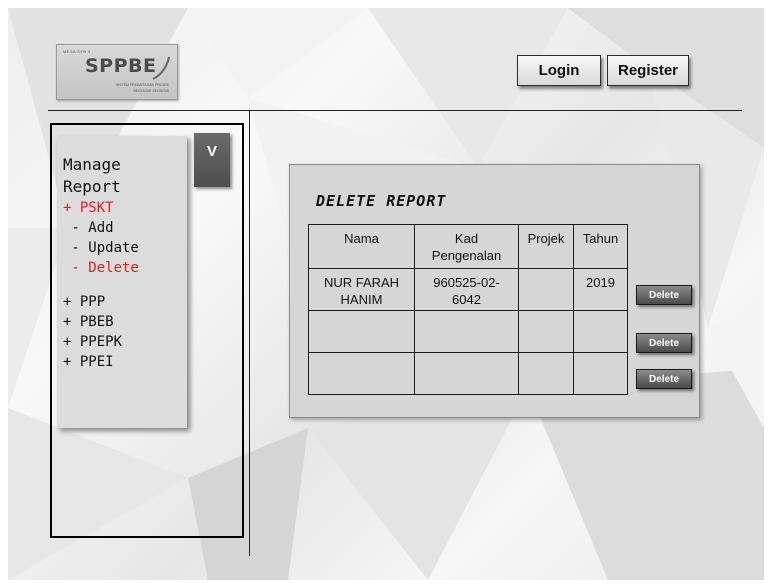 The height and width of the screenshot is (584, 768). What do you see at coordinates (161, 68) in the screenshot?
I see `logo-swoosh-icon` at bounding box center [161, 68].